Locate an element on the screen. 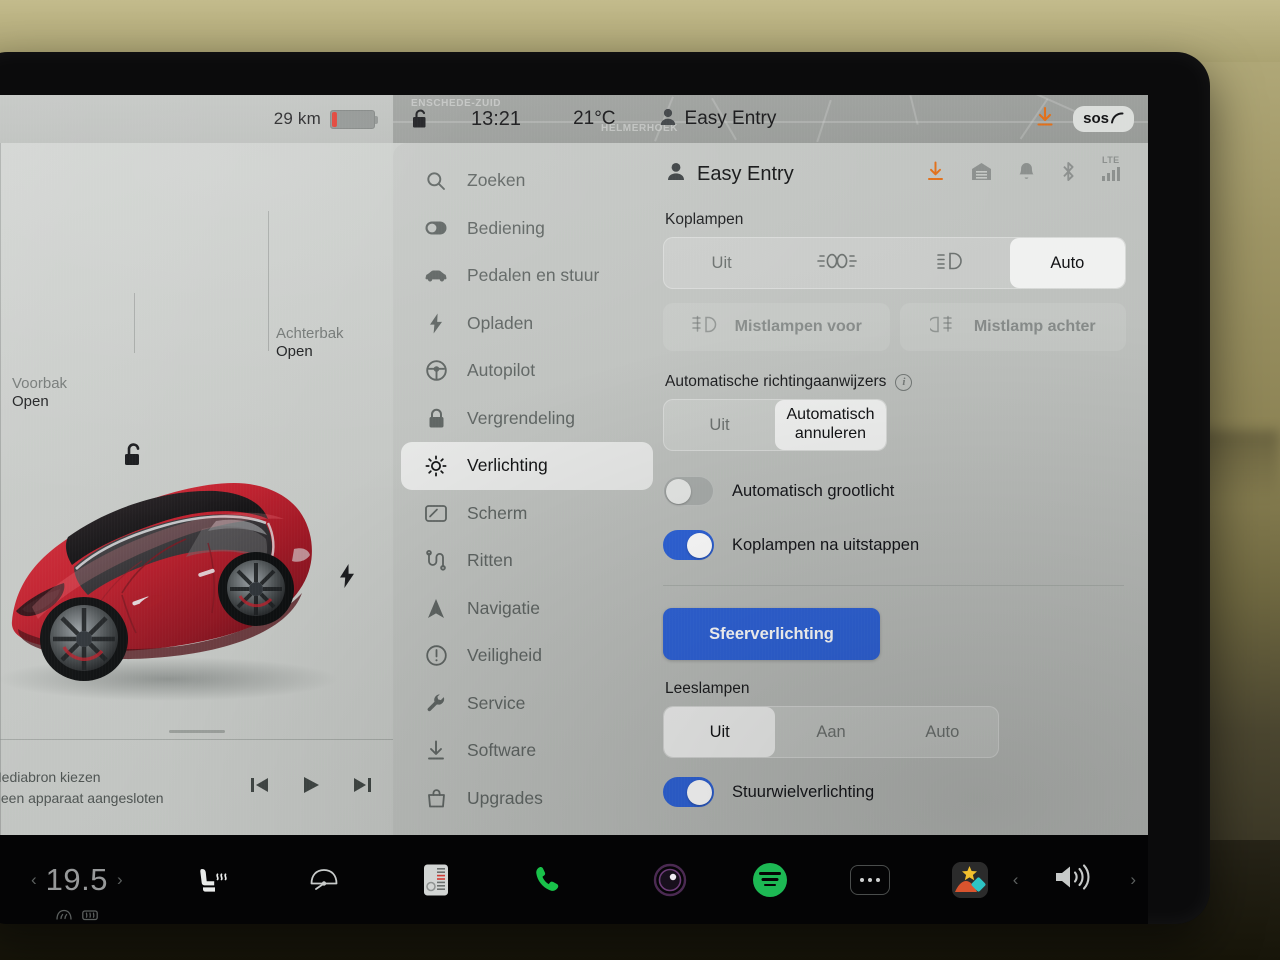  sidebar-item-scherm: Scherm is located at coordinates (527, 514).